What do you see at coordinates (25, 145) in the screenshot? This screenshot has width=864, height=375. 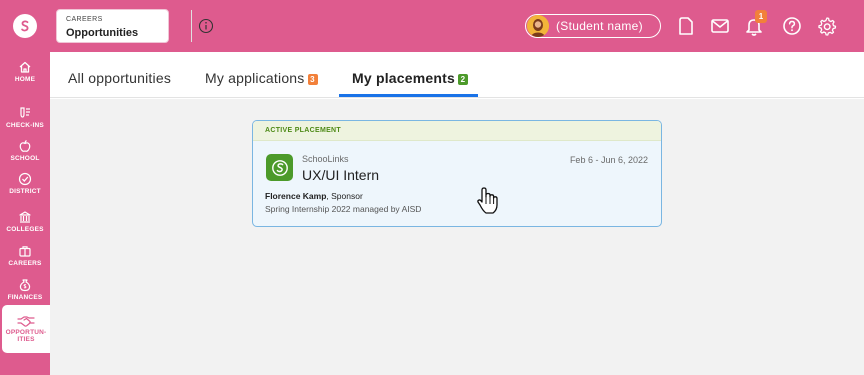 I see `apple-icon` at bounding box center [25, 145].